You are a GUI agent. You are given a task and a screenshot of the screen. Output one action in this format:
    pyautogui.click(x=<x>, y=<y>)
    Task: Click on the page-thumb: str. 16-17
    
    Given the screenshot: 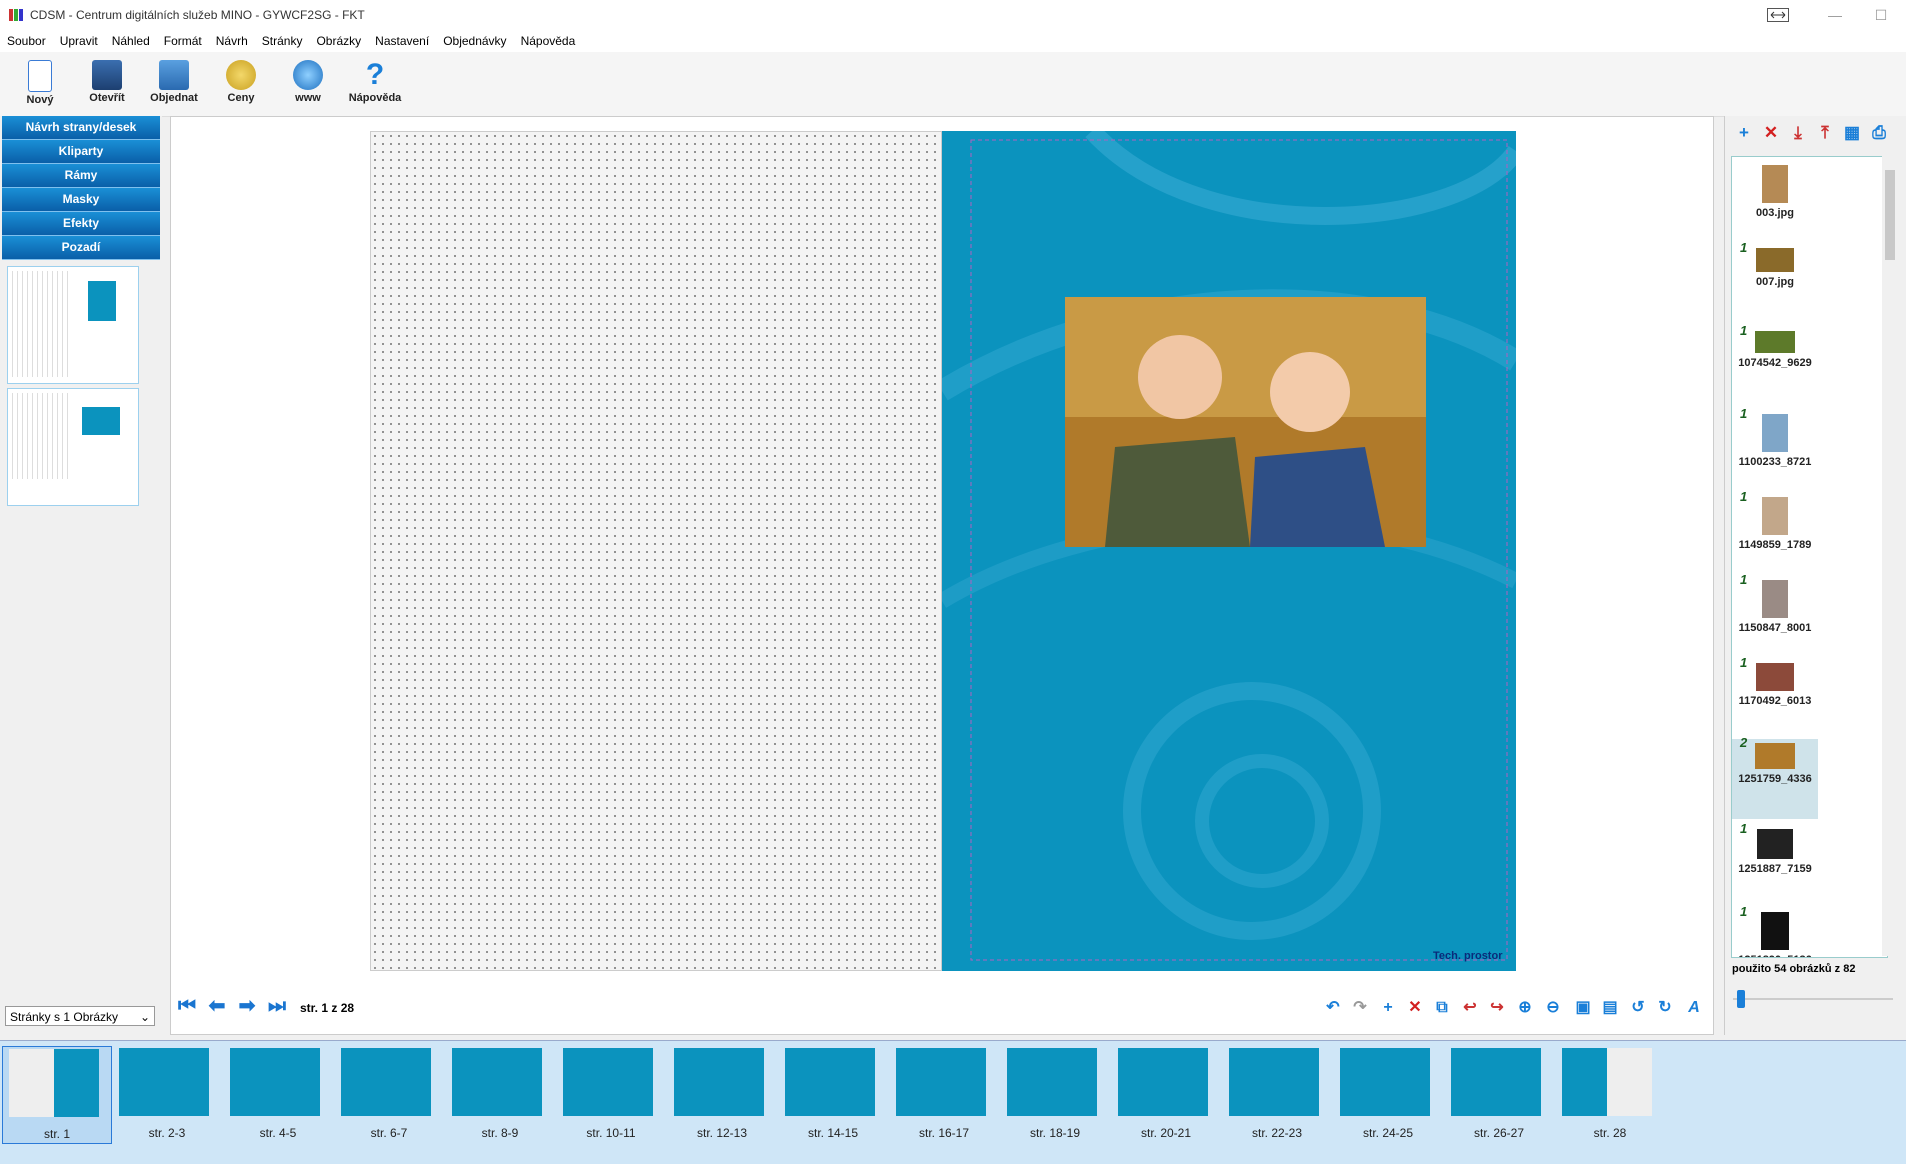 What is the action you would take?
    pyautogui.click(x=944, y=1094)
    